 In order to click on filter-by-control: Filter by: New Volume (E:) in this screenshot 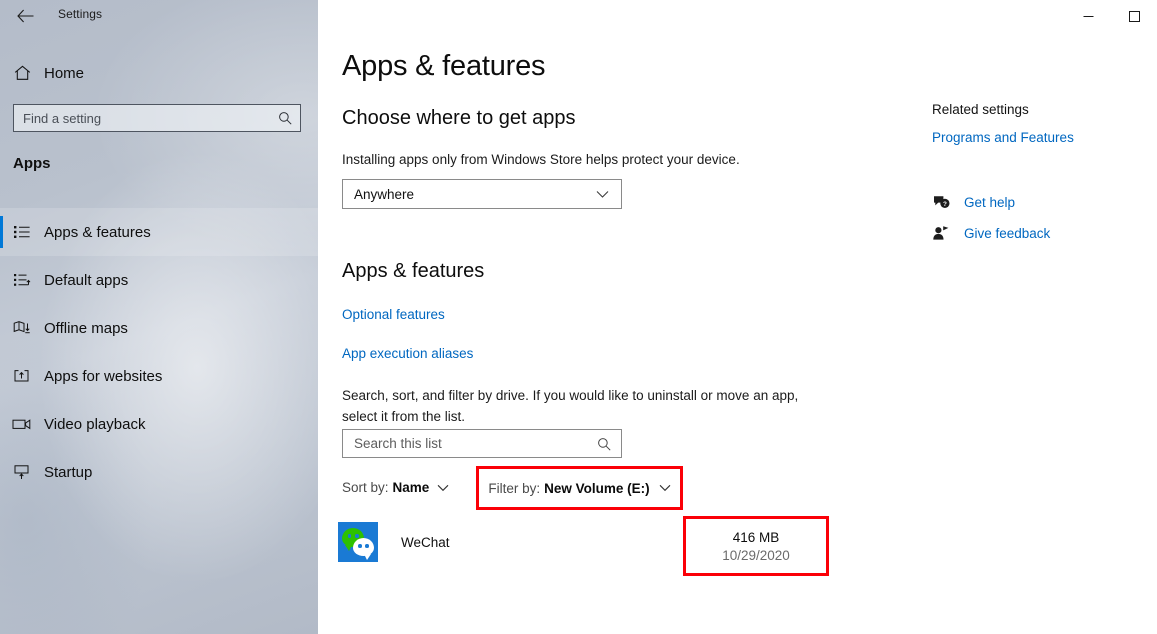, I will do `click(579, 488)`.